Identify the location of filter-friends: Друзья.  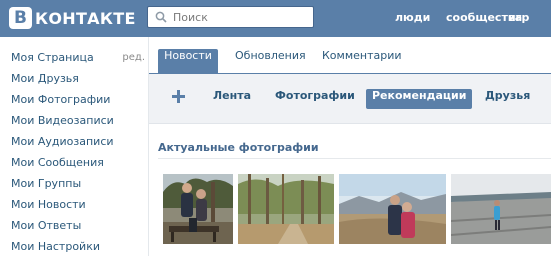
(507, 99).